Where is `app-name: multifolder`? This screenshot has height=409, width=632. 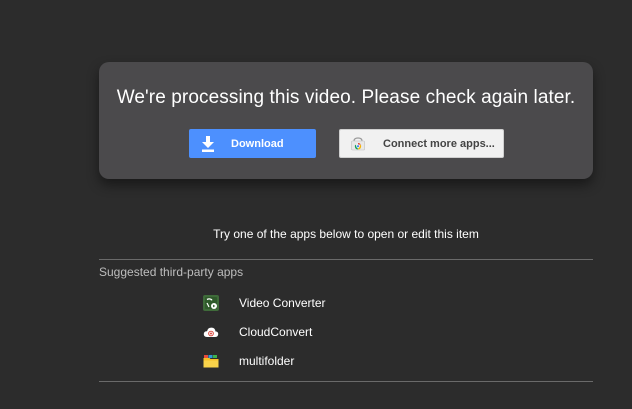 app-name: multifolder is located at coordinates (267, 360).